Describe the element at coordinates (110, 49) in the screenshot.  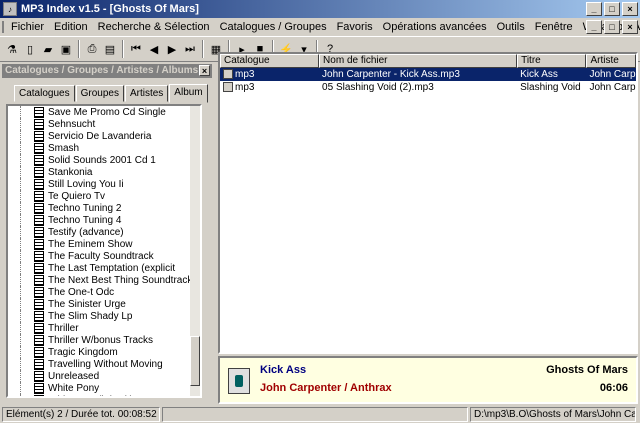
I see `properties-icon: ▤` at that location.